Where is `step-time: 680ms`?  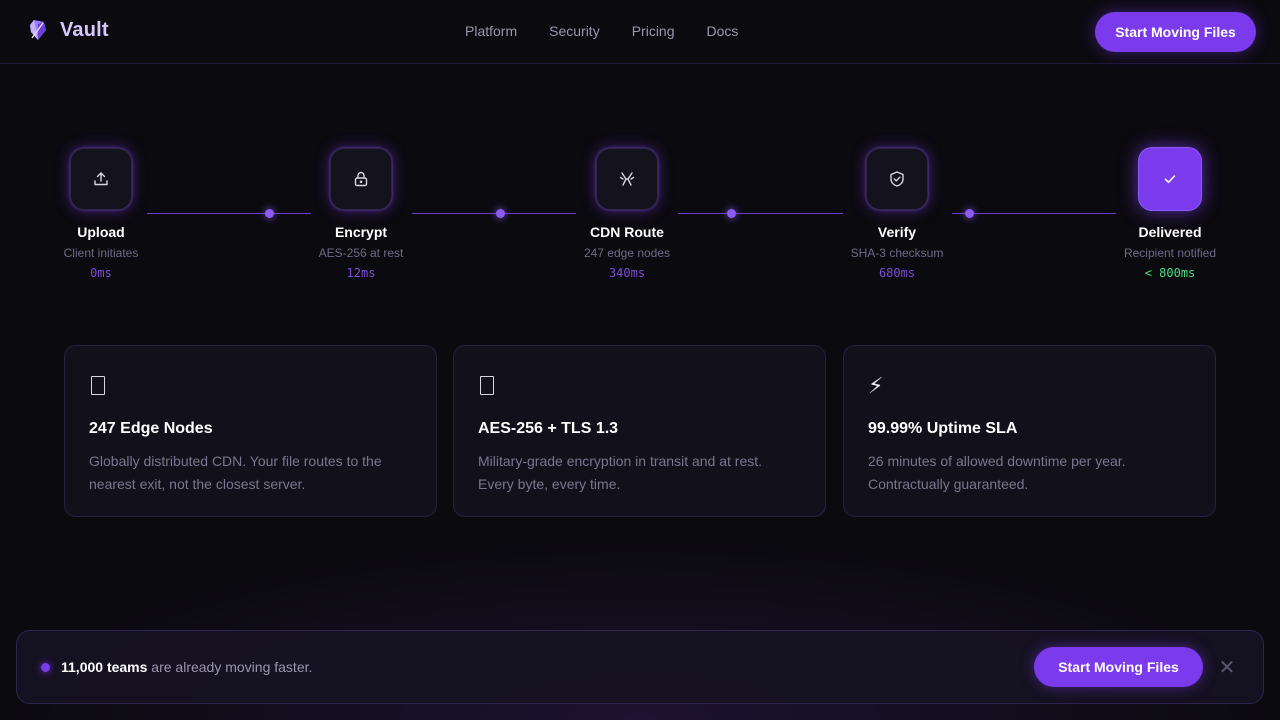 step-time: 680ms is located at coordinates (897, 273).